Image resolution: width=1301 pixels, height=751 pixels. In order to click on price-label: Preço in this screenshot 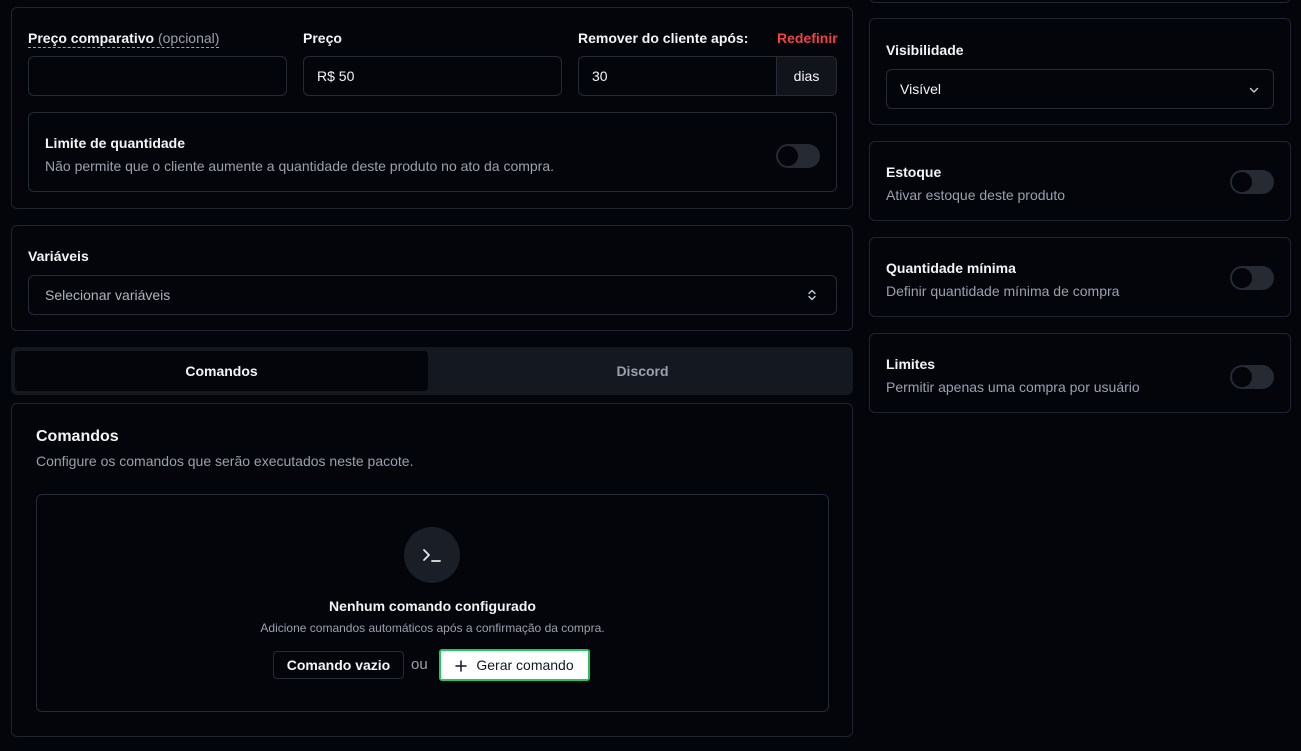, I will do `click(322, 38)`.